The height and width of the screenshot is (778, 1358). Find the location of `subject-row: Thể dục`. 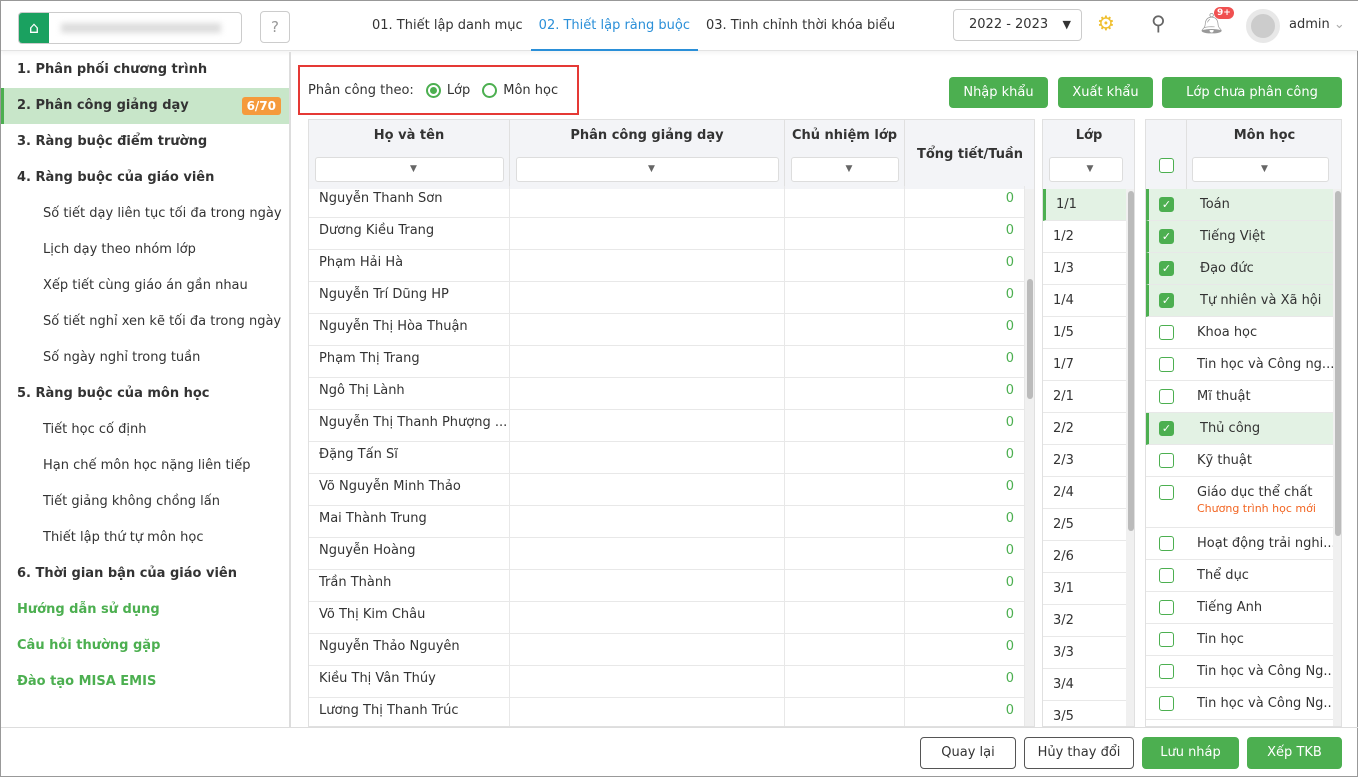

subject-row: Thể dục is located at coordinates (1239, 576).